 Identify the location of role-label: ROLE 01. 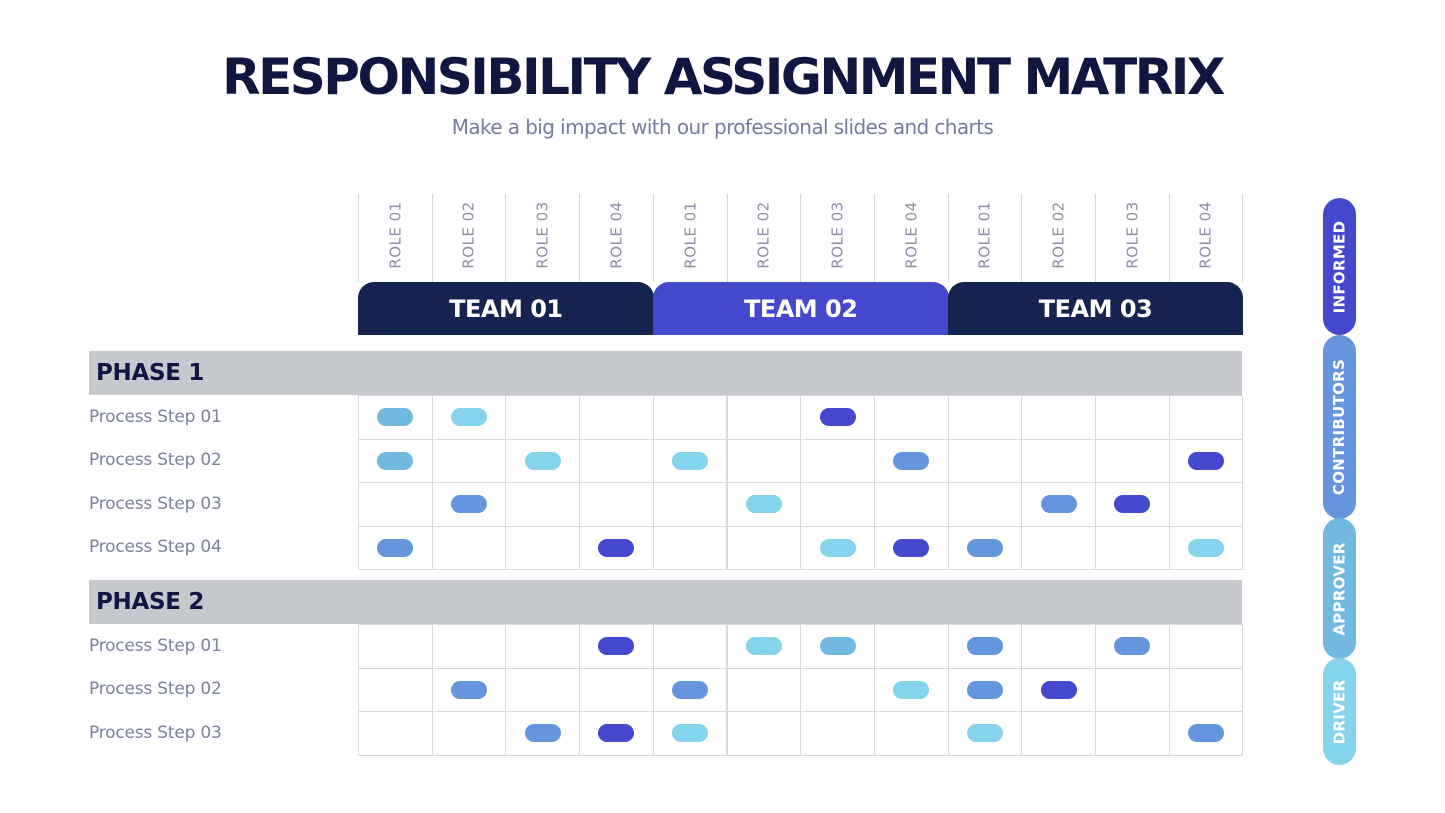
(395, 235).